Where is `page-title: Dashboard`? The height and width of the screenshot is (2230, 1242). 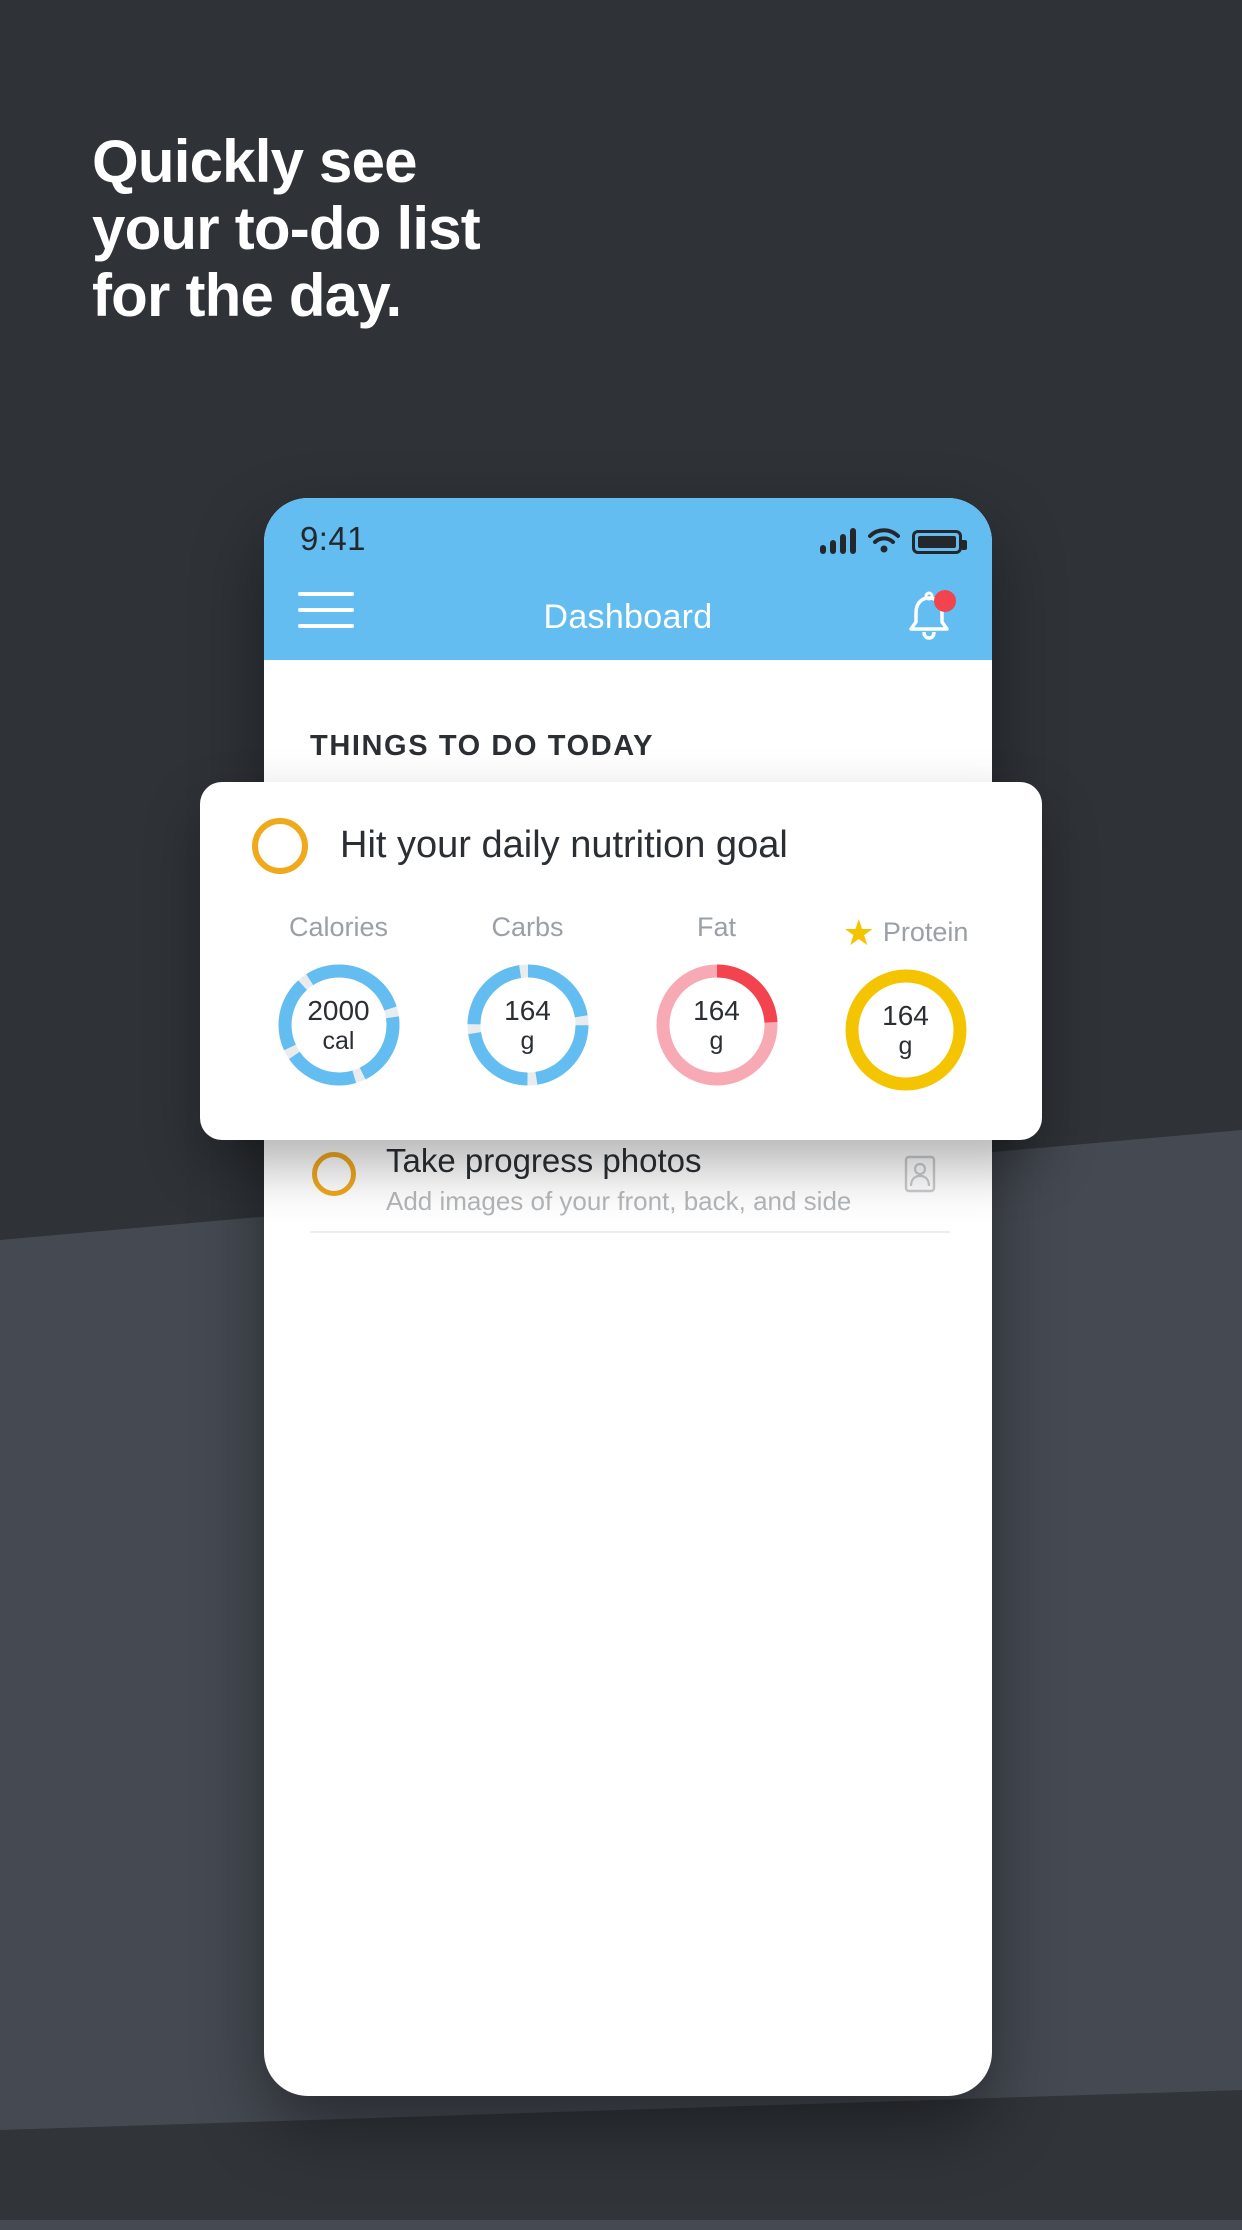 page-title: Dashboard is located at coordinates (628, 617).